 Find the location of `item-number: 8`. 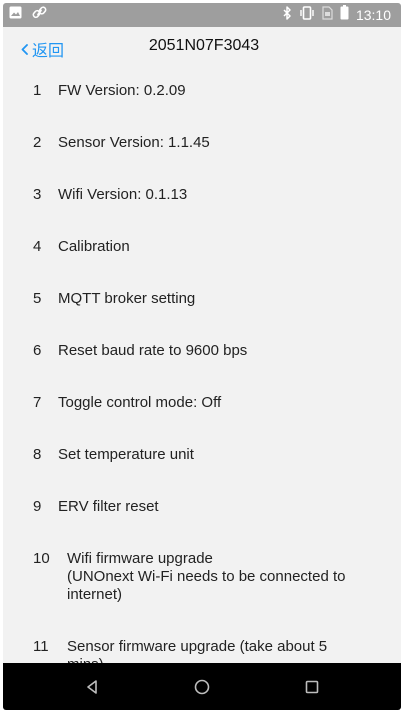

item-number: 8 is located at coordinates (37, 454).